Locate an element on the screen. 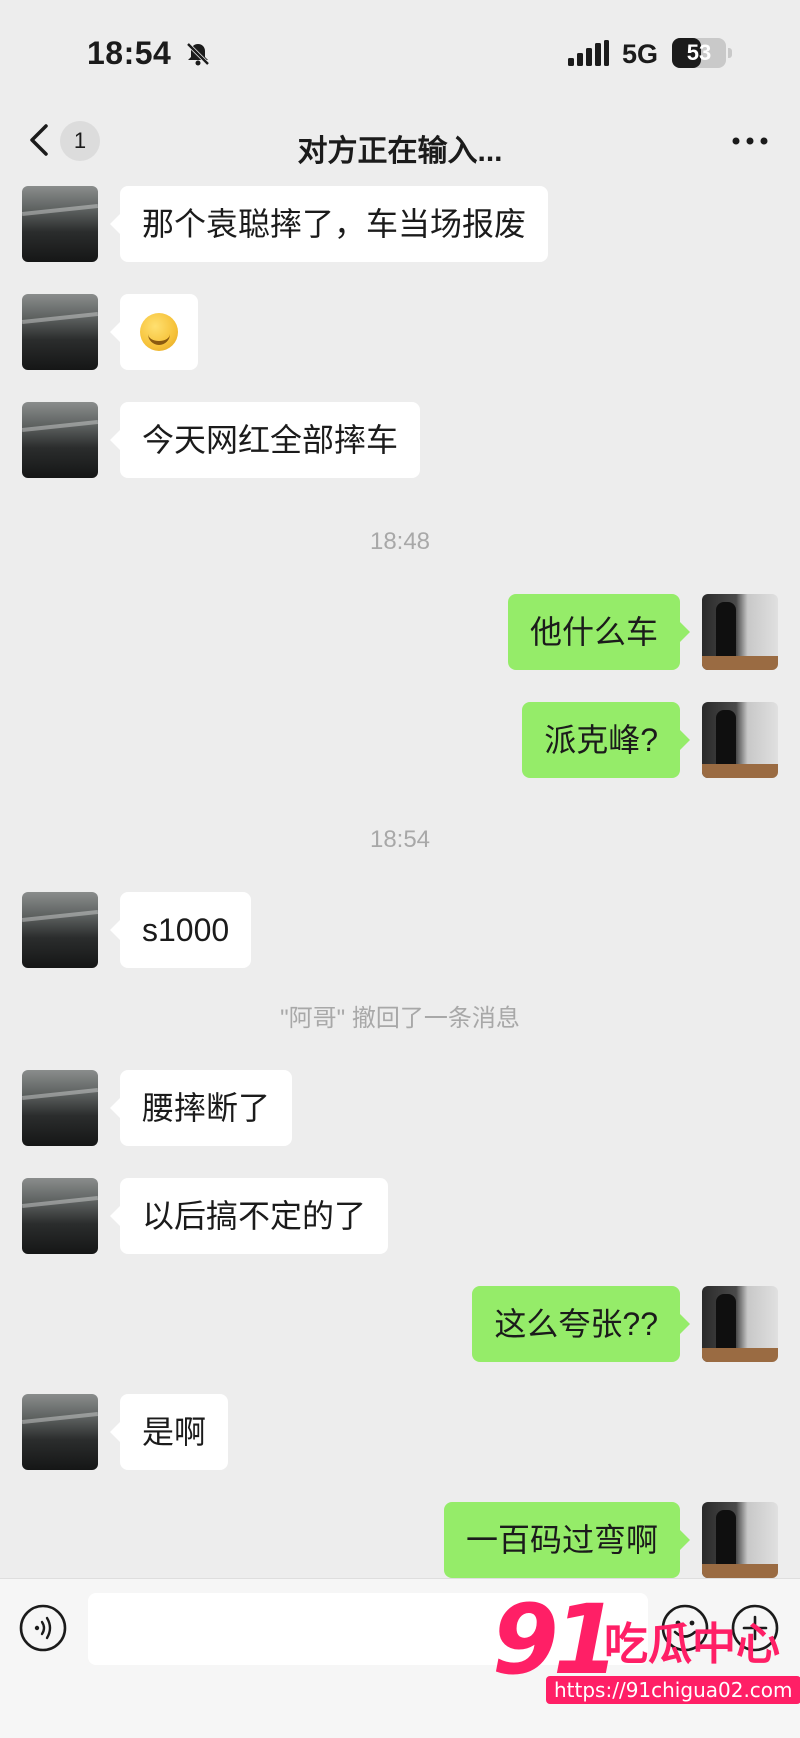 This screenshot has width=800, height=1738. battery-level: 53 is located at coordinates (699, 52).